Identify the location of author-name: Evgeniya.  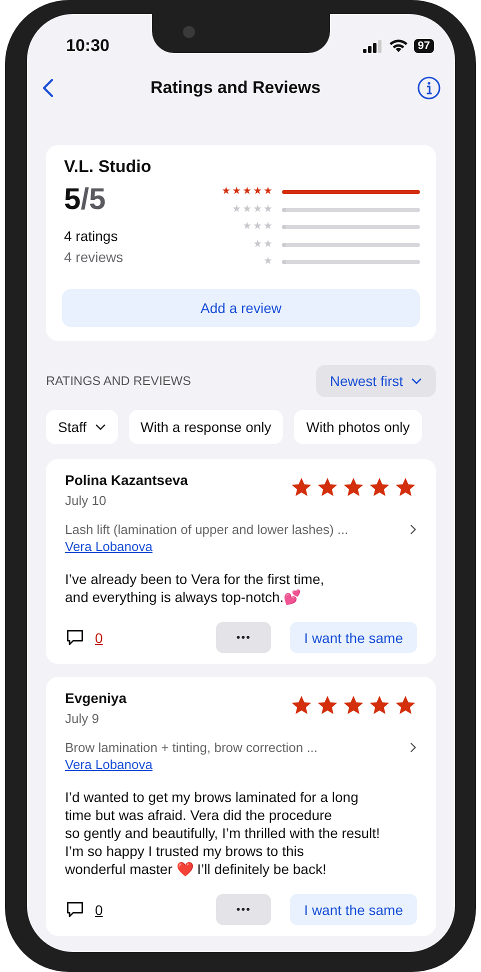
(95, 698).